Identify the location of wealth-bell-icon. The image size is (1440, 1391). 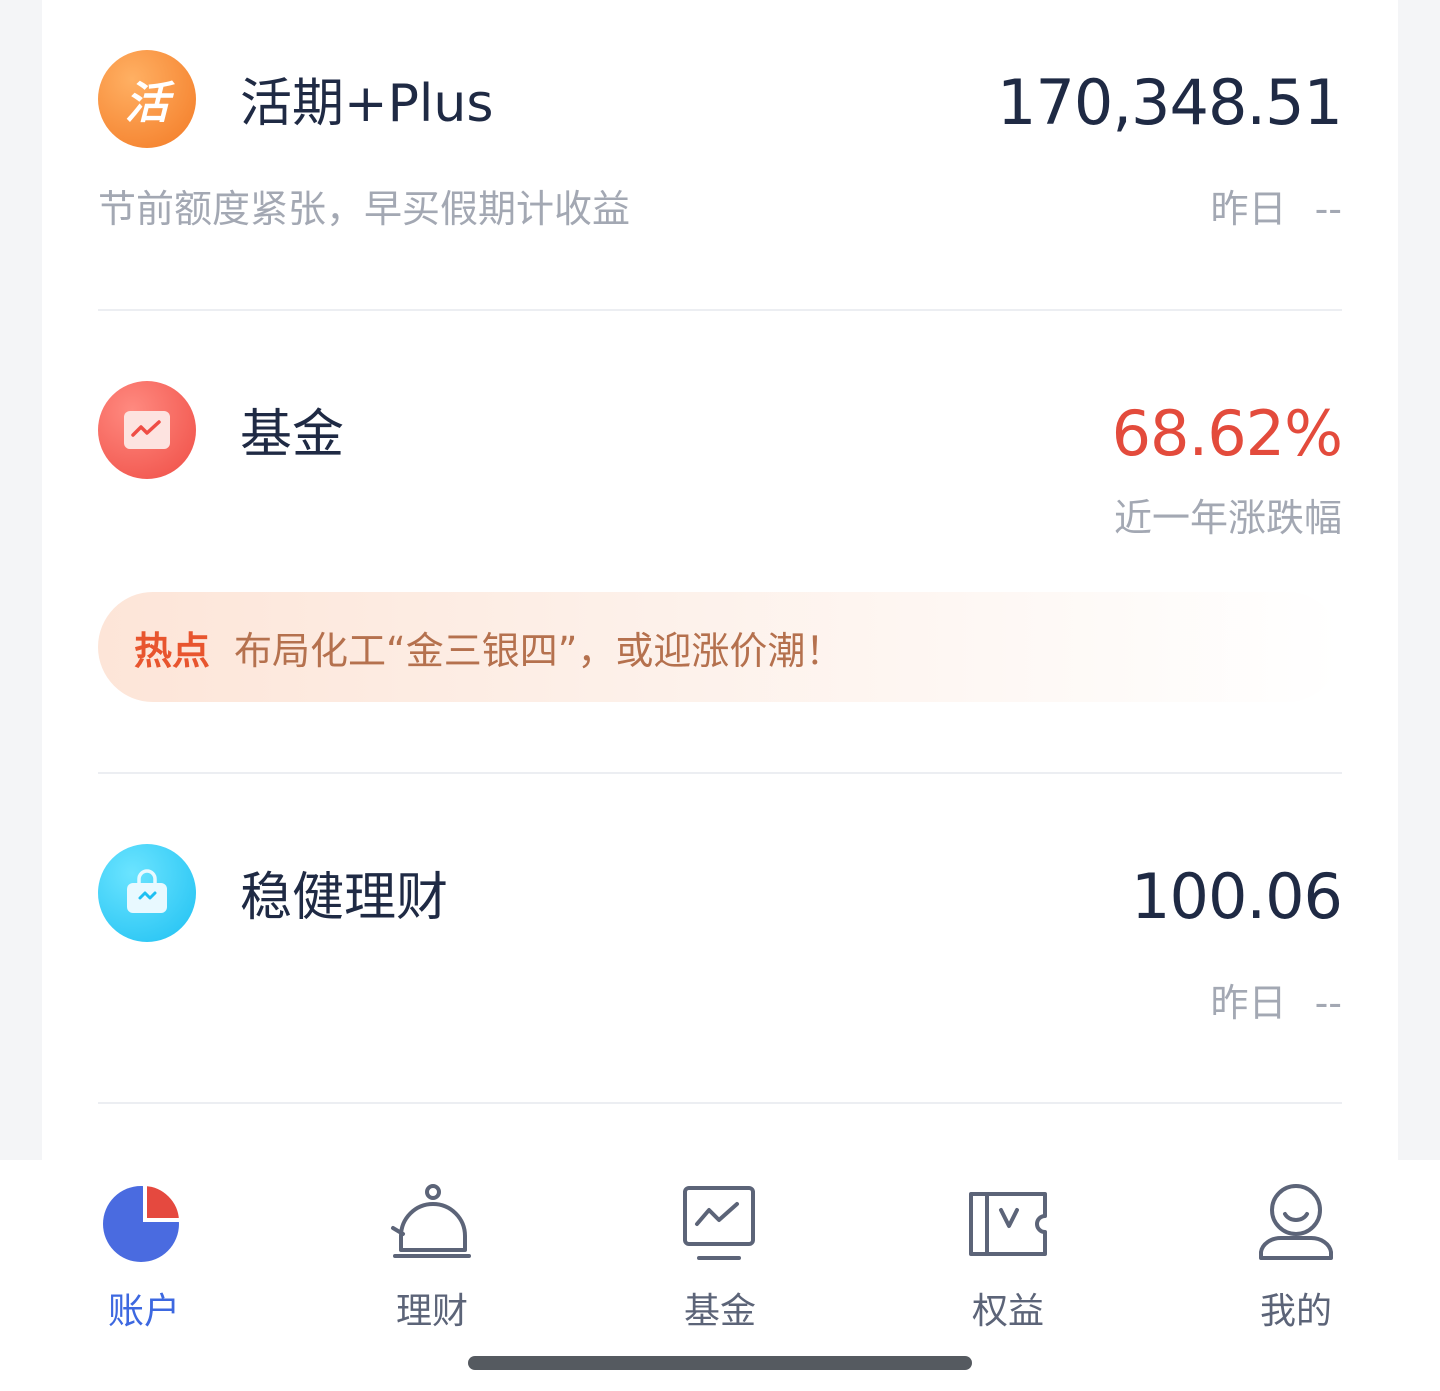
(431, 1221).